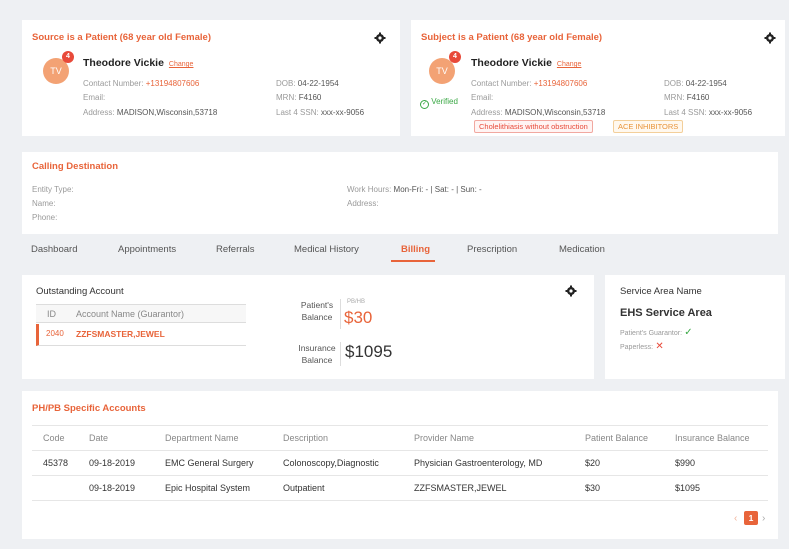 The width and height of the screenshot is (789, 549). What do you see at coordinates (317, 311) in the screenshot?
I see `patients-balance-label: Patient's Balance` at bounding box center [317, 311].